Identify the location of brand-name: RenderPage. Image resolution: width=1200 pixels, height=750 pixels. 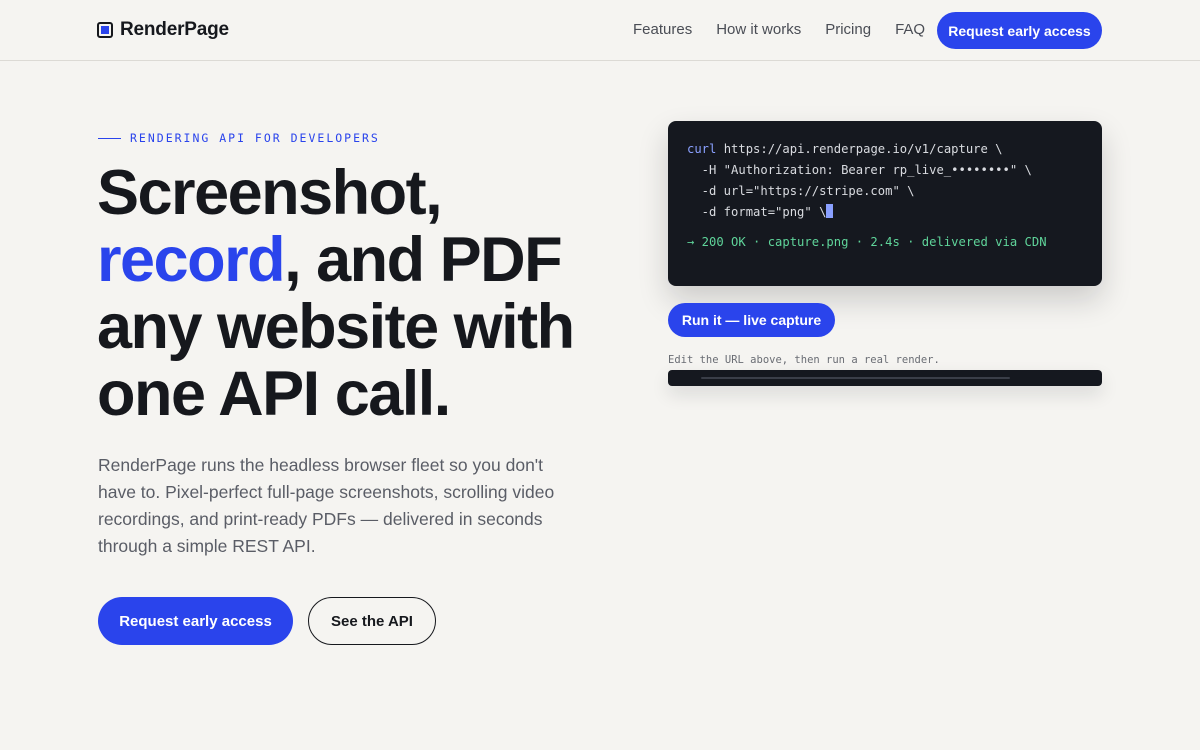
(174, 29).